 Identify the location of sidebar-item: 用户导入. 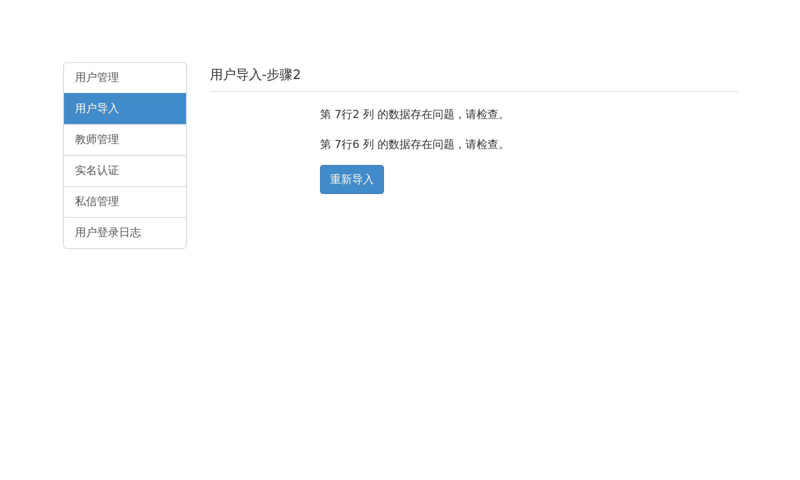
(125, 108).